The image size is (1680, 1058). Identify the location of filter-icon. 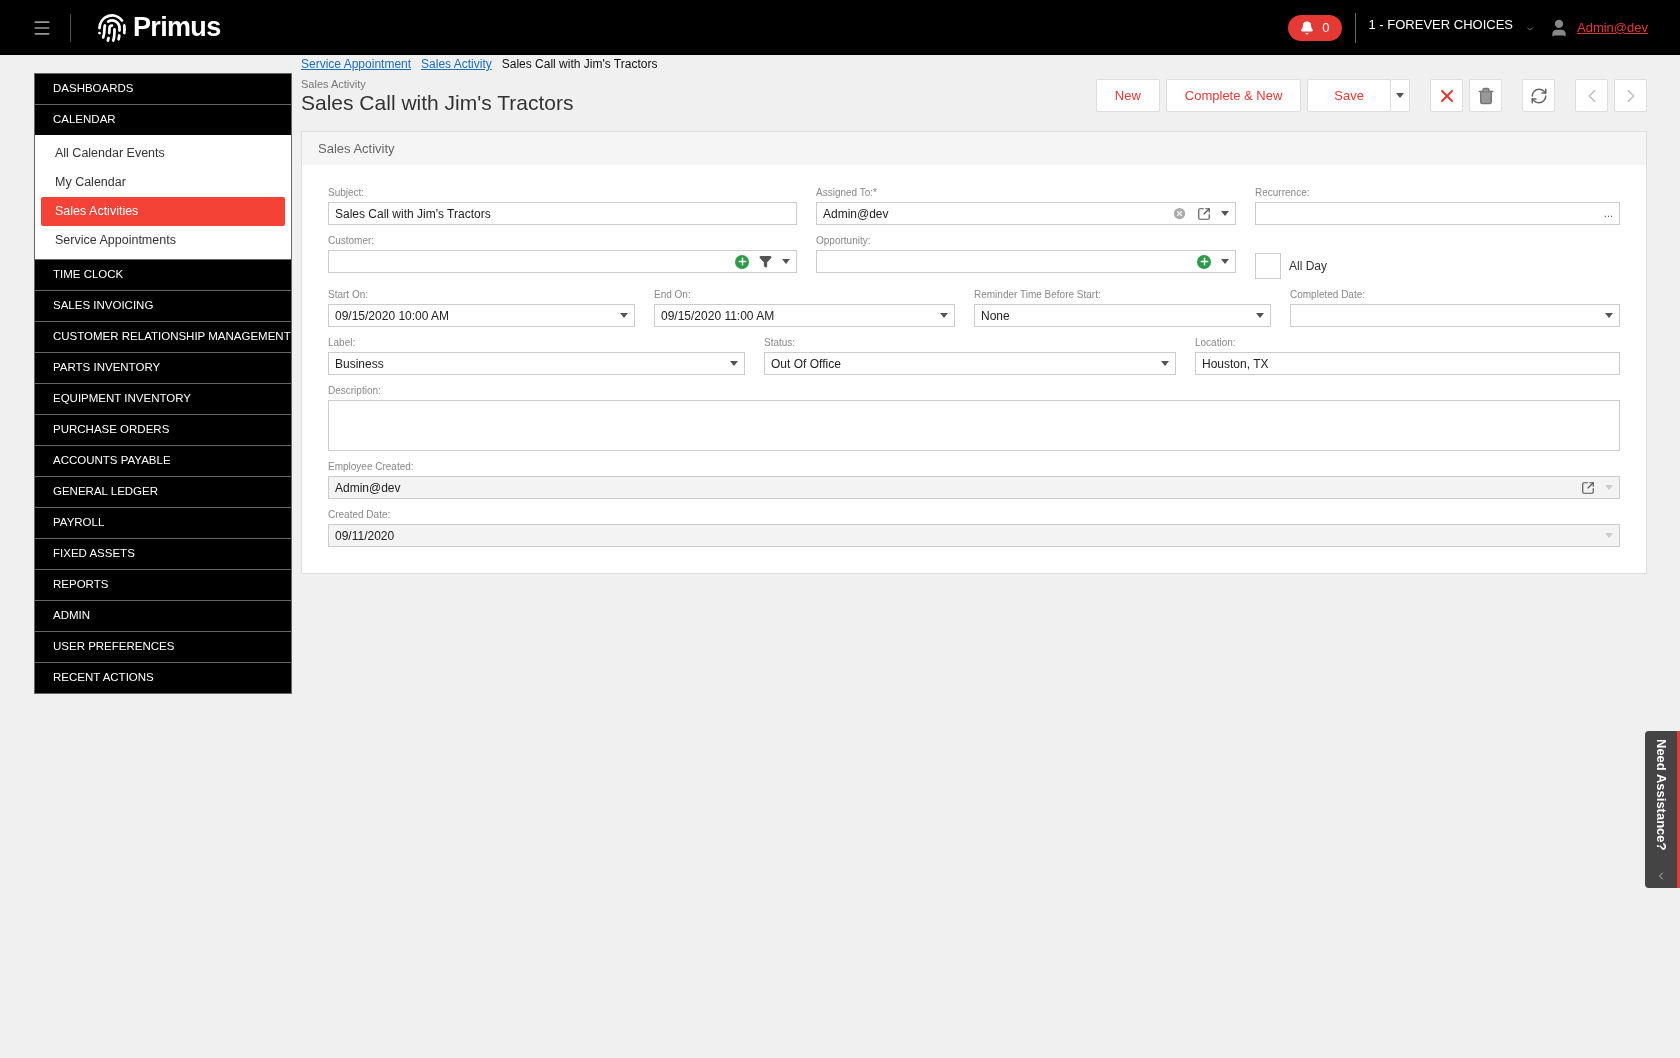
(765, 261).